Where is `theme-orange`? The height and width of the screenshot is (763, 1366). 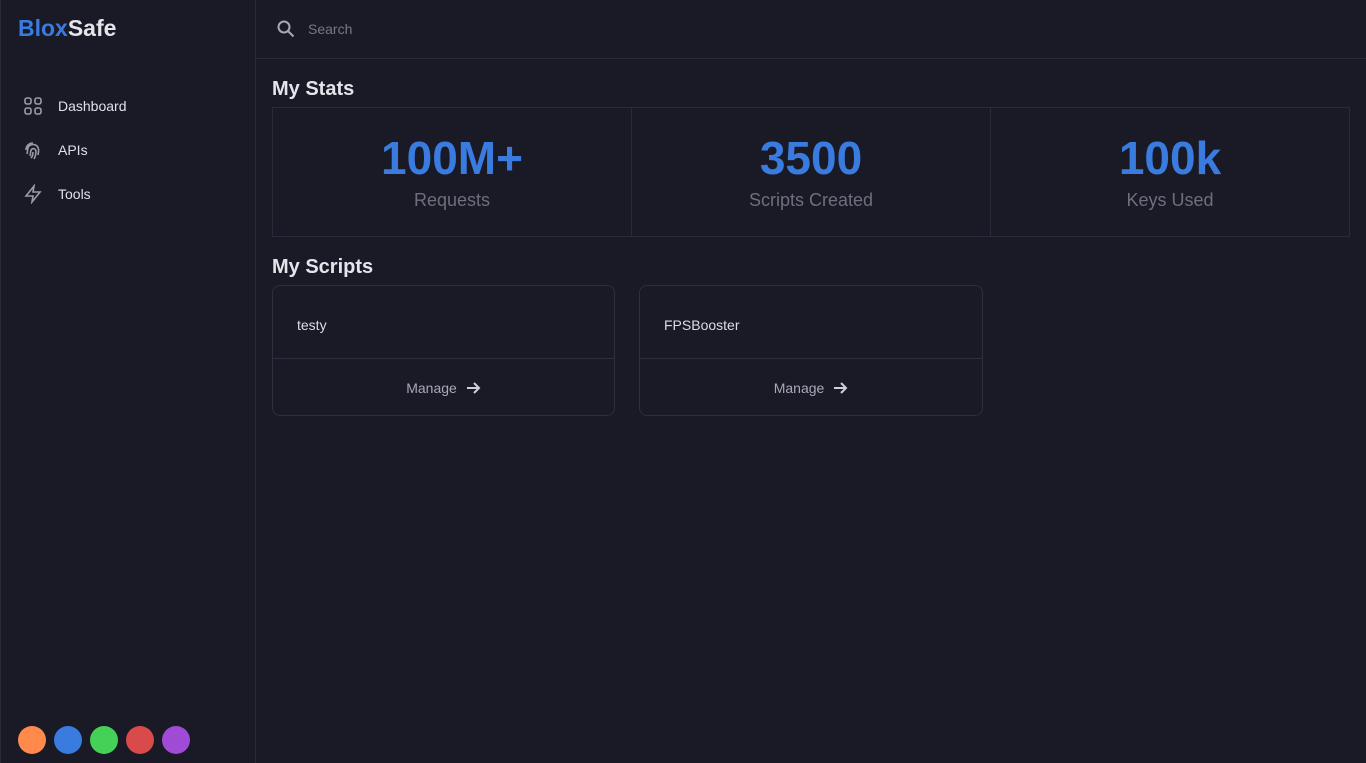
theme-orange is located at coordinates (32, 740).